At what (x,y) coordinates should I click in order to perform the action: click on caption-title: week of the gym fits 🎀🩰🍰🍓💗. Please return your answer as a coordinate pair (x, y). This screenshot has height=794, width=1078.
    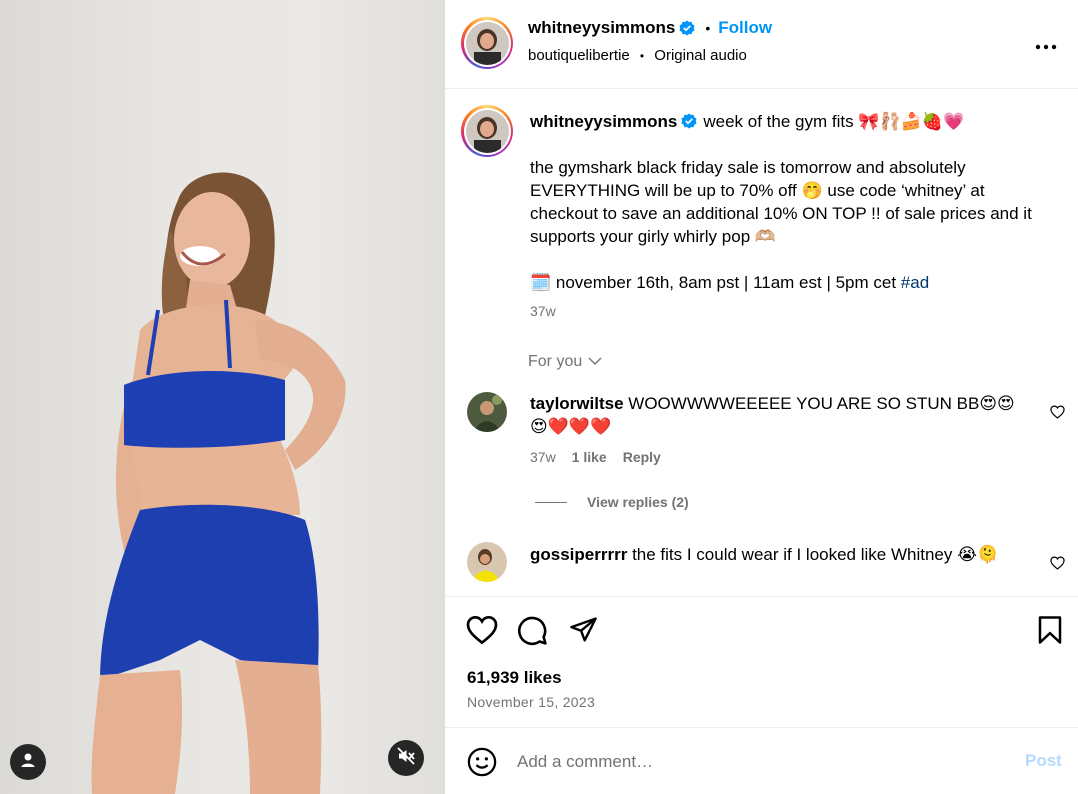
    Looking at the image, I should click on (834, 121).